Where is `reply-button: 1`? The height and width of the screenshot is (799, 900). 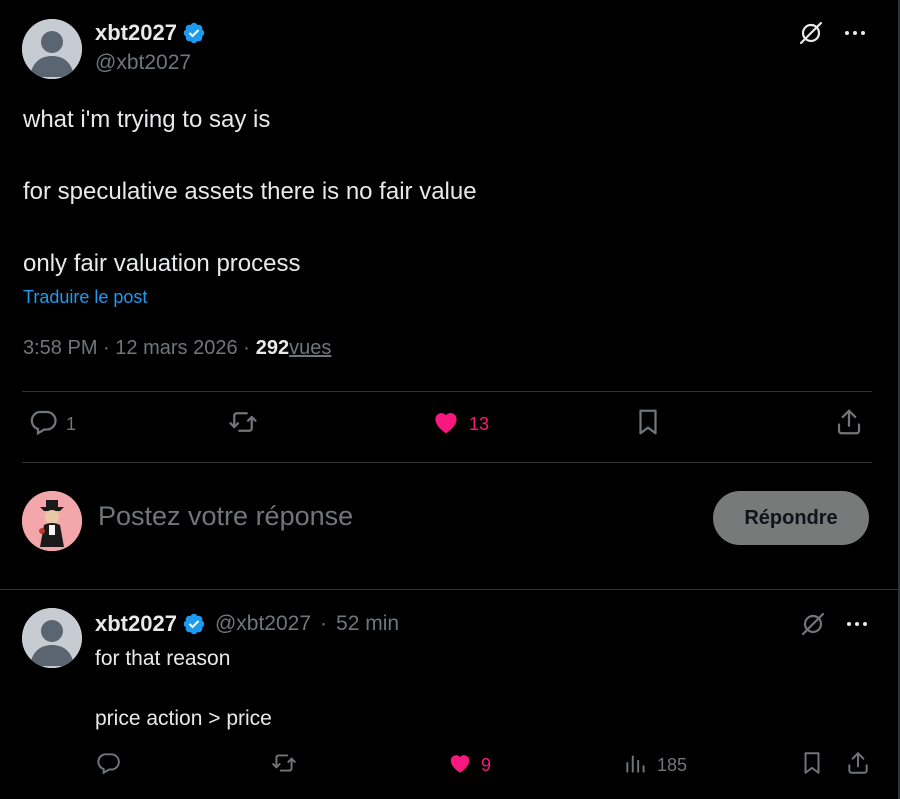
reply-button: 1 is located at coordinates (52, 424).